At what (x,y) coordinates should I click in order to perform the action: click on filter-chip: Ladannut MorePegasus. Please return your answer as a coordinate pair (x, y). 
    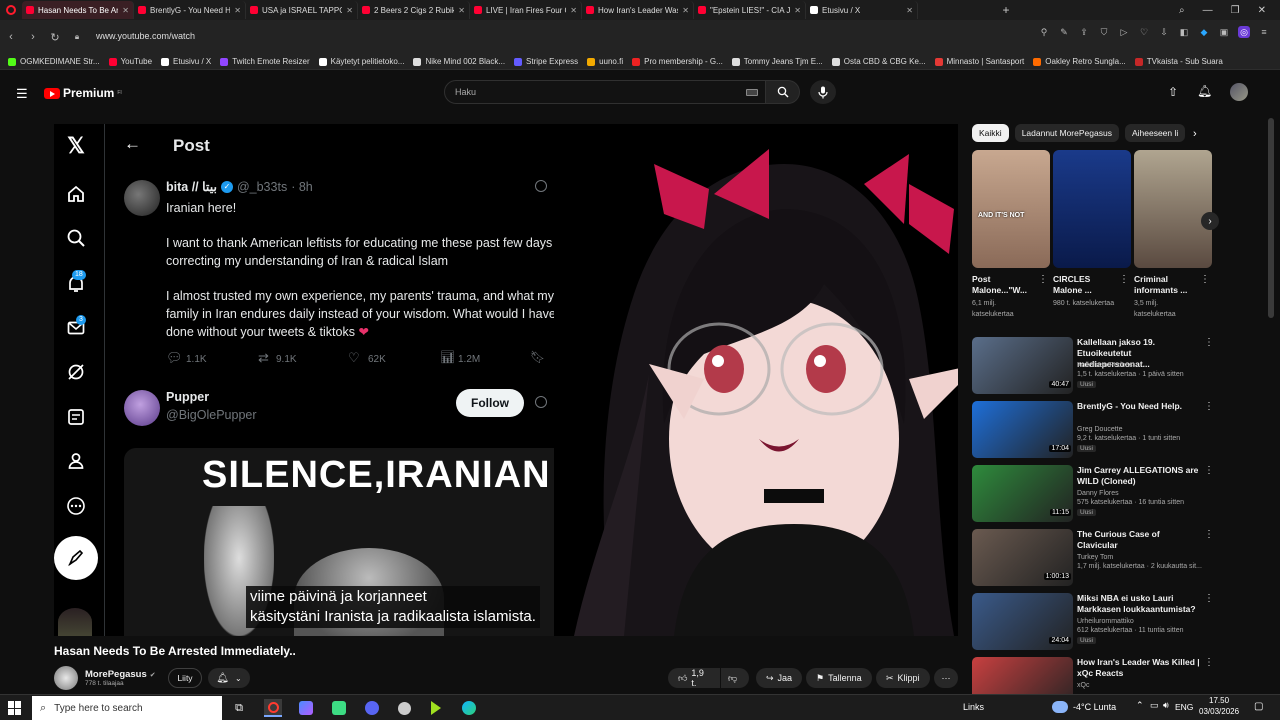
    Looking at the image, I should click on (1066, 133).